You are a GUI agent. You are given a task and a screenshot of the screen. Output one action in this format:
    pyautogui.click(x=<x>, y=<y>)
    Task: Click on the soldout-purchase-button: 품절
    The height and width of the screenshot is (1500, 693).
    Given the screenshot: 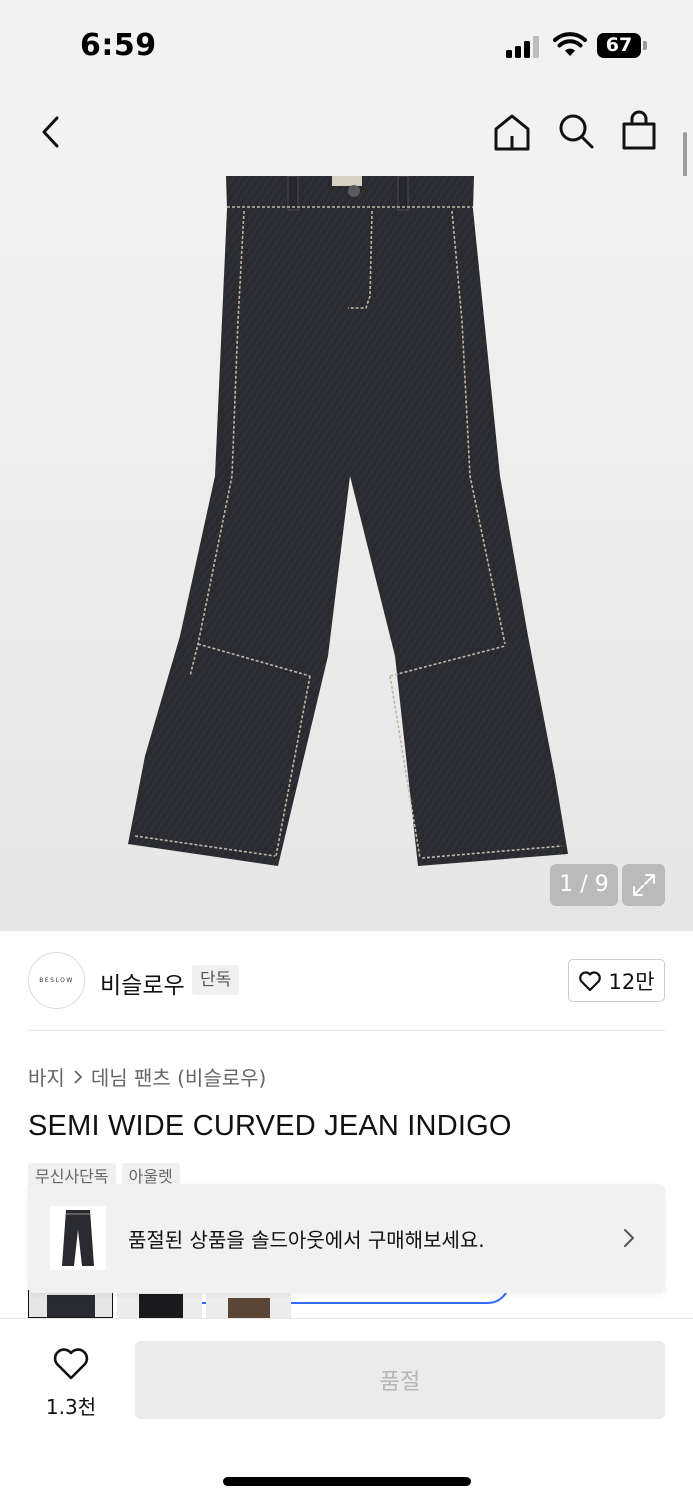 What is the action you would take?
    pyautogui.click(x=400, y=1380)
    